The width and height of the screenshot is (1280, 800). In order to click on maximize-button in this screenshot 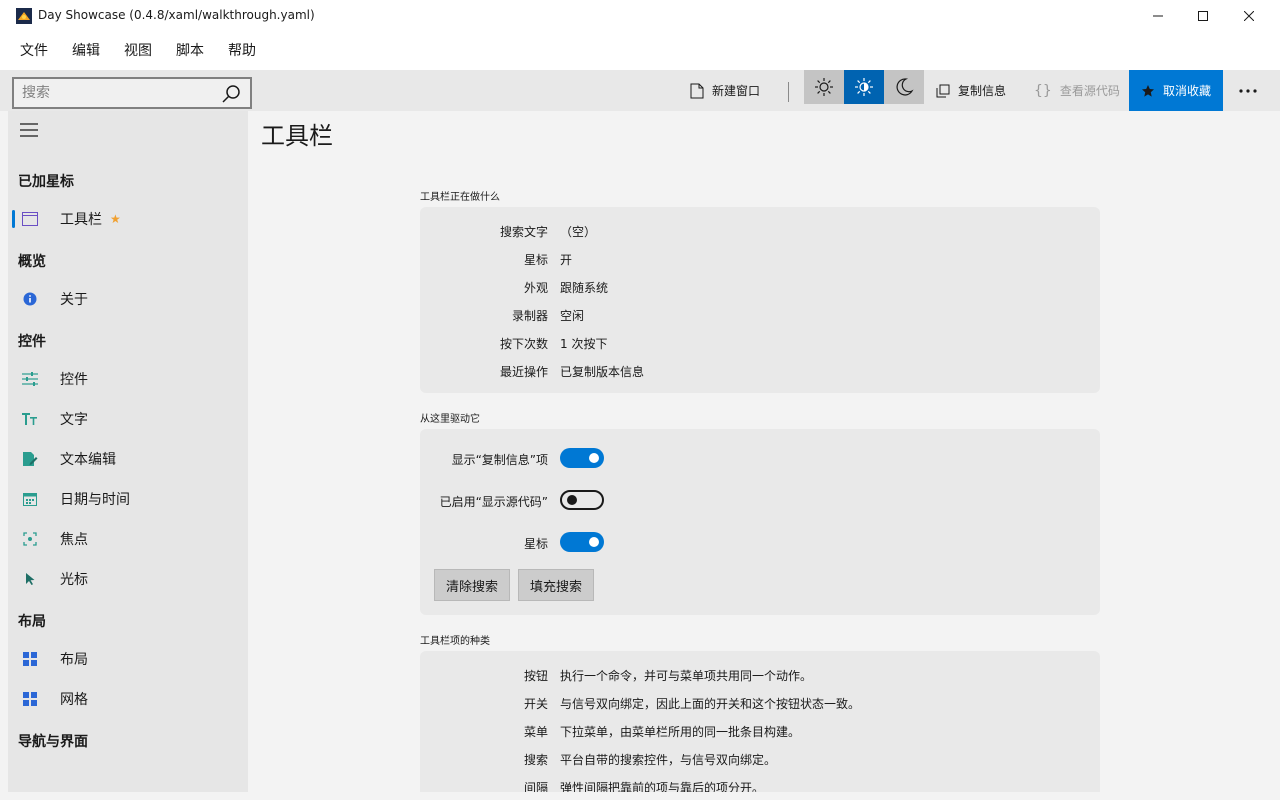, I will do `click(1203, 16)`.